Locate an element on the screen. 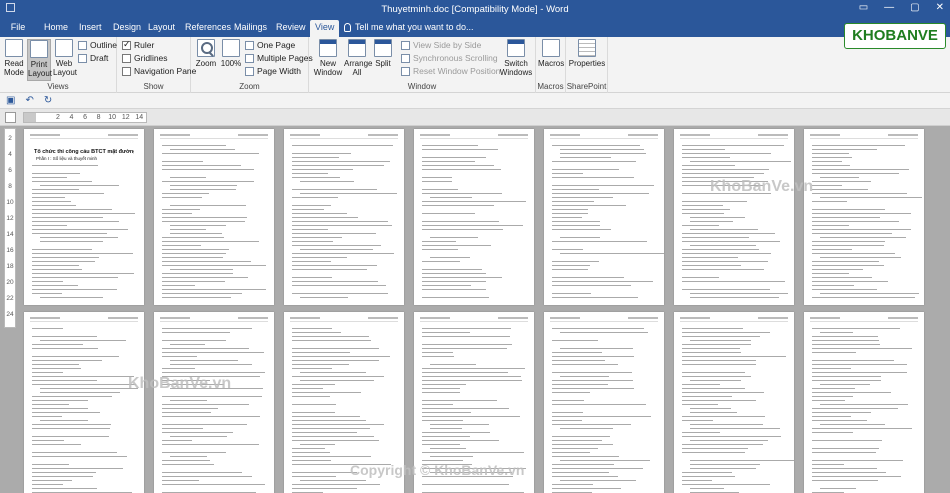 This screenshot has height=493, width=950. tab-mailings: Mailings is located at coordinates (250, 27).